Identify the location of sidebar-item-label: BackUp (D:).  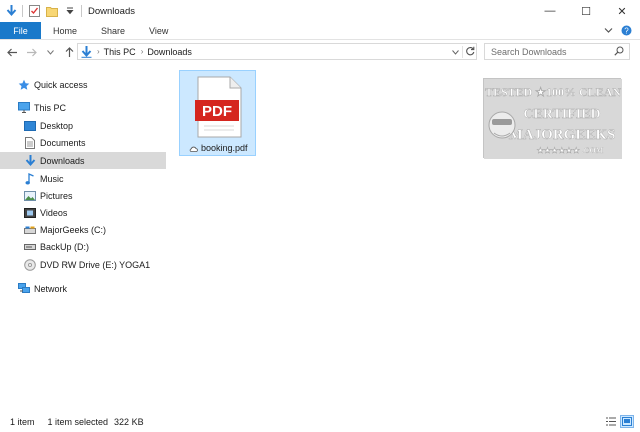
(65, 246).